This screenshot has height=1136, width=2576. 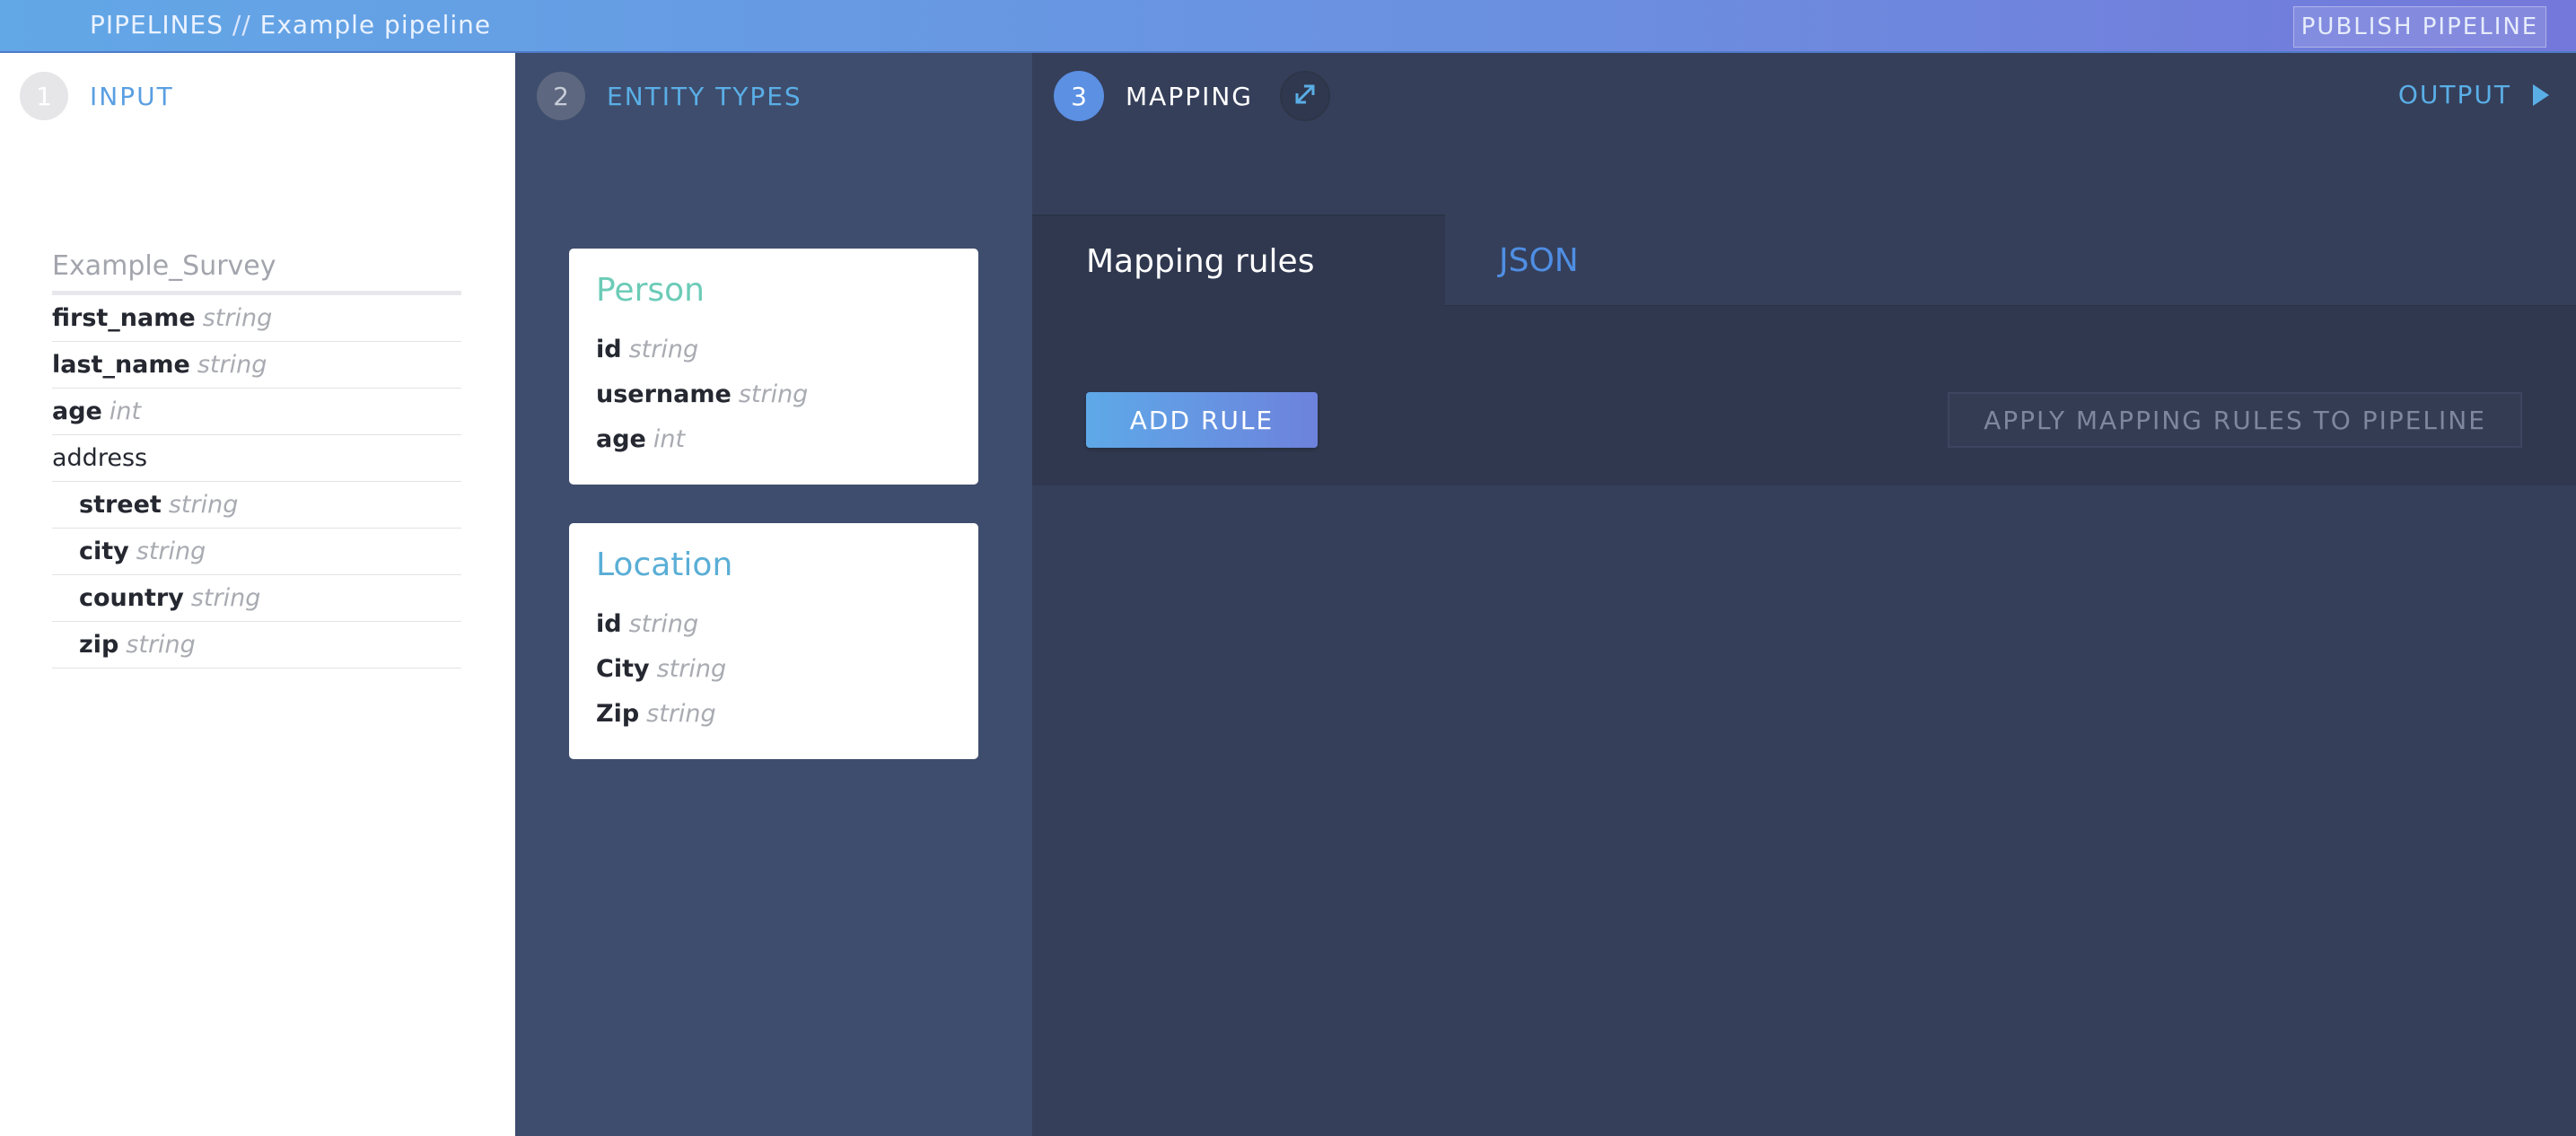 I want to click on field-name: zip, so click(x=99, y=645).